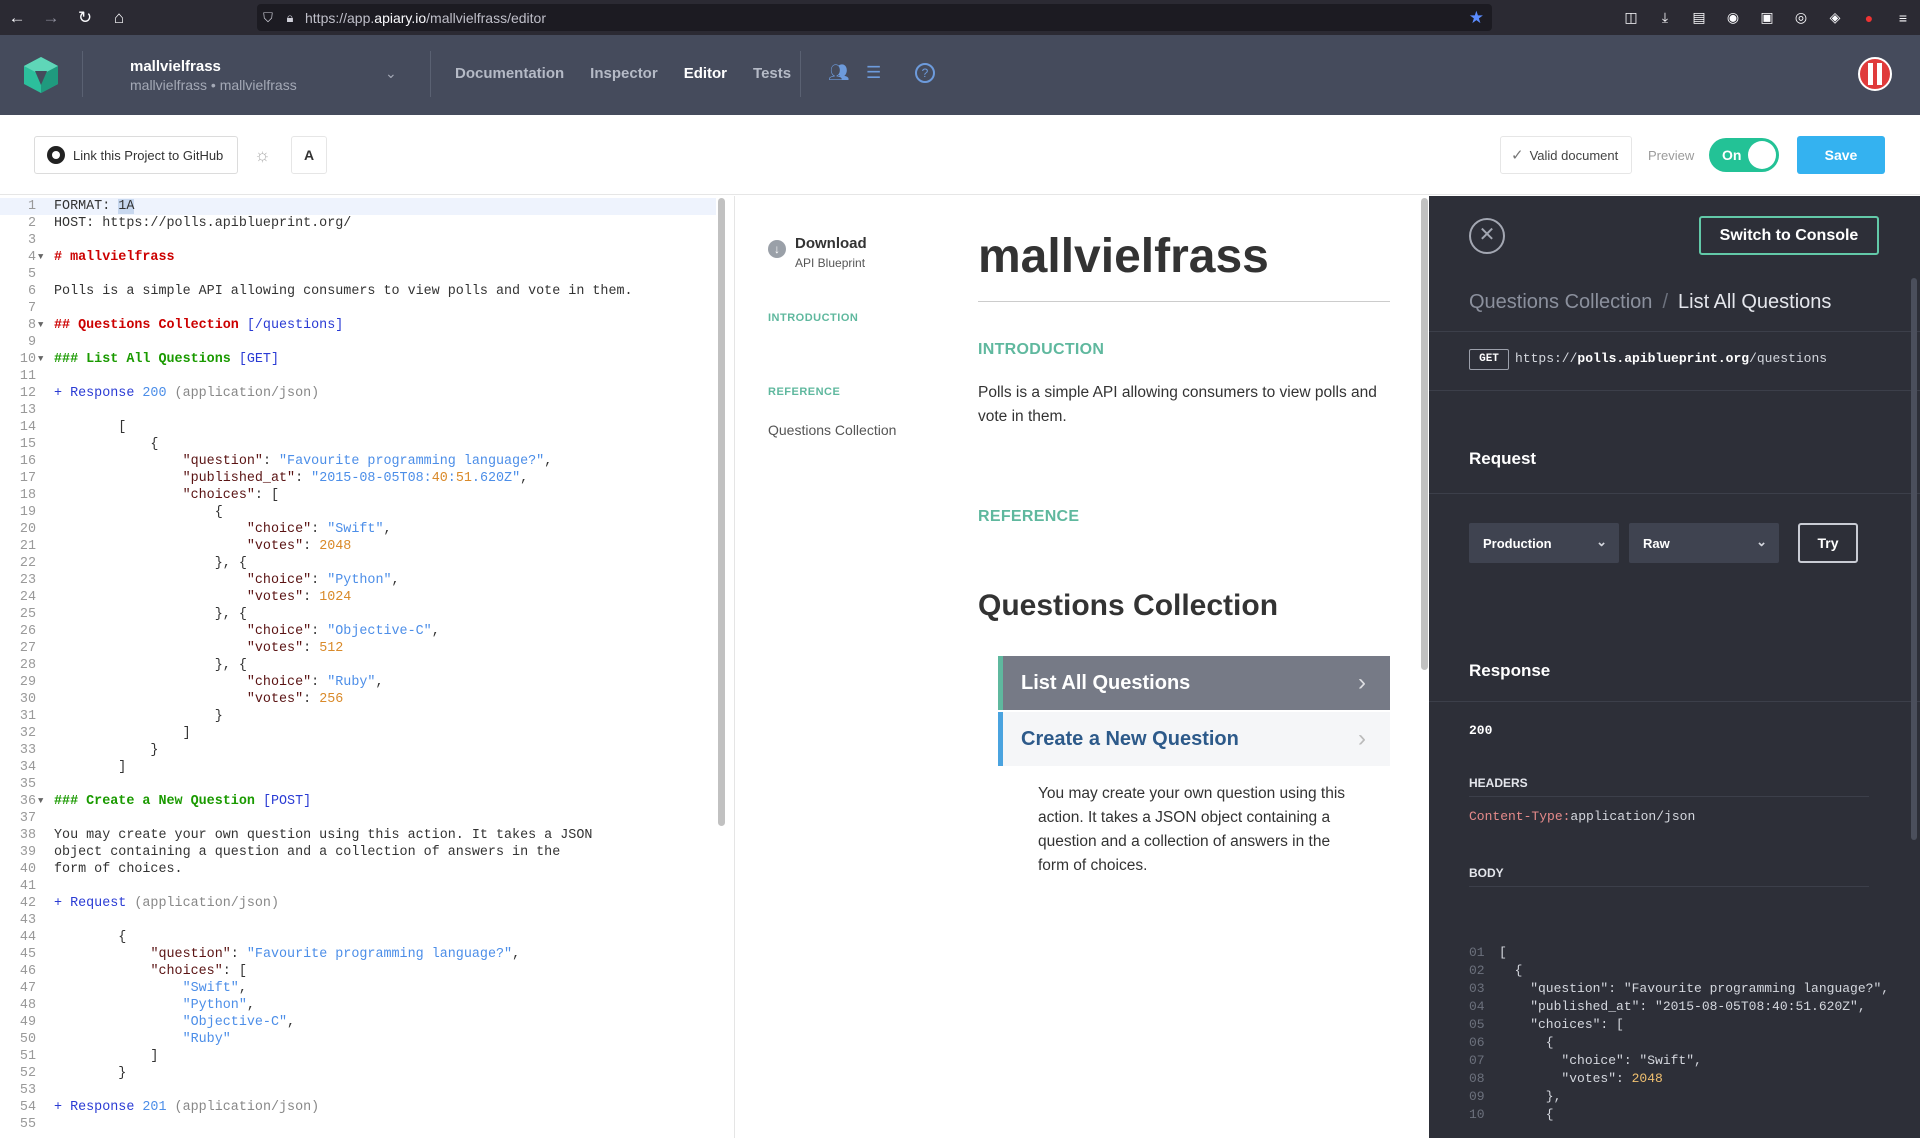 This screenshot has height=1138, width=1920. I want to click on reader-icon: ▤, so click(1699, 17).